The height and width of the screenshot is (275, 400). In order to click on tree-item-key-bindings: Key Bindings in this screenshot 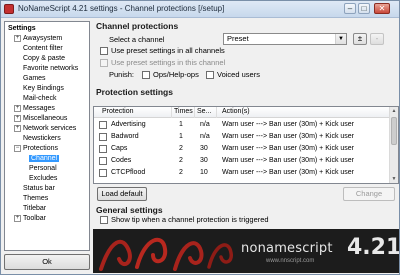, I will do `click(39, 88)`.